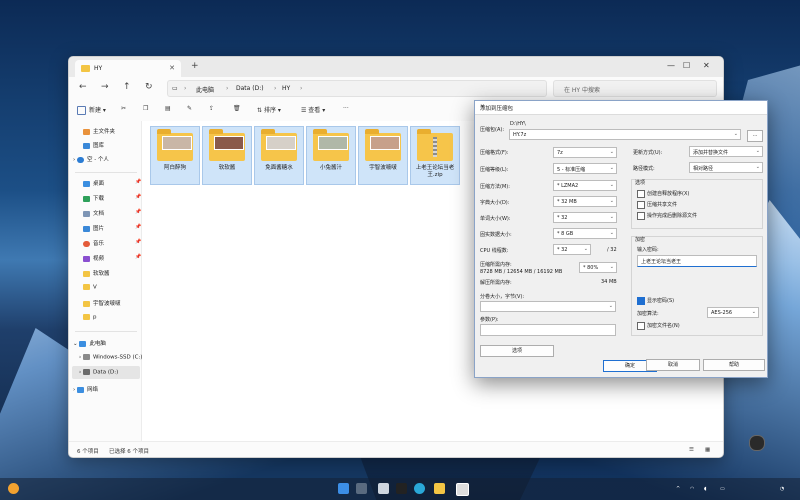 The height and width of the screenshot is (500, 800). Describe the element at coordinates (585, 201) in the screenshot. I see `dict-select: * 32 MB ⌄` at that location.